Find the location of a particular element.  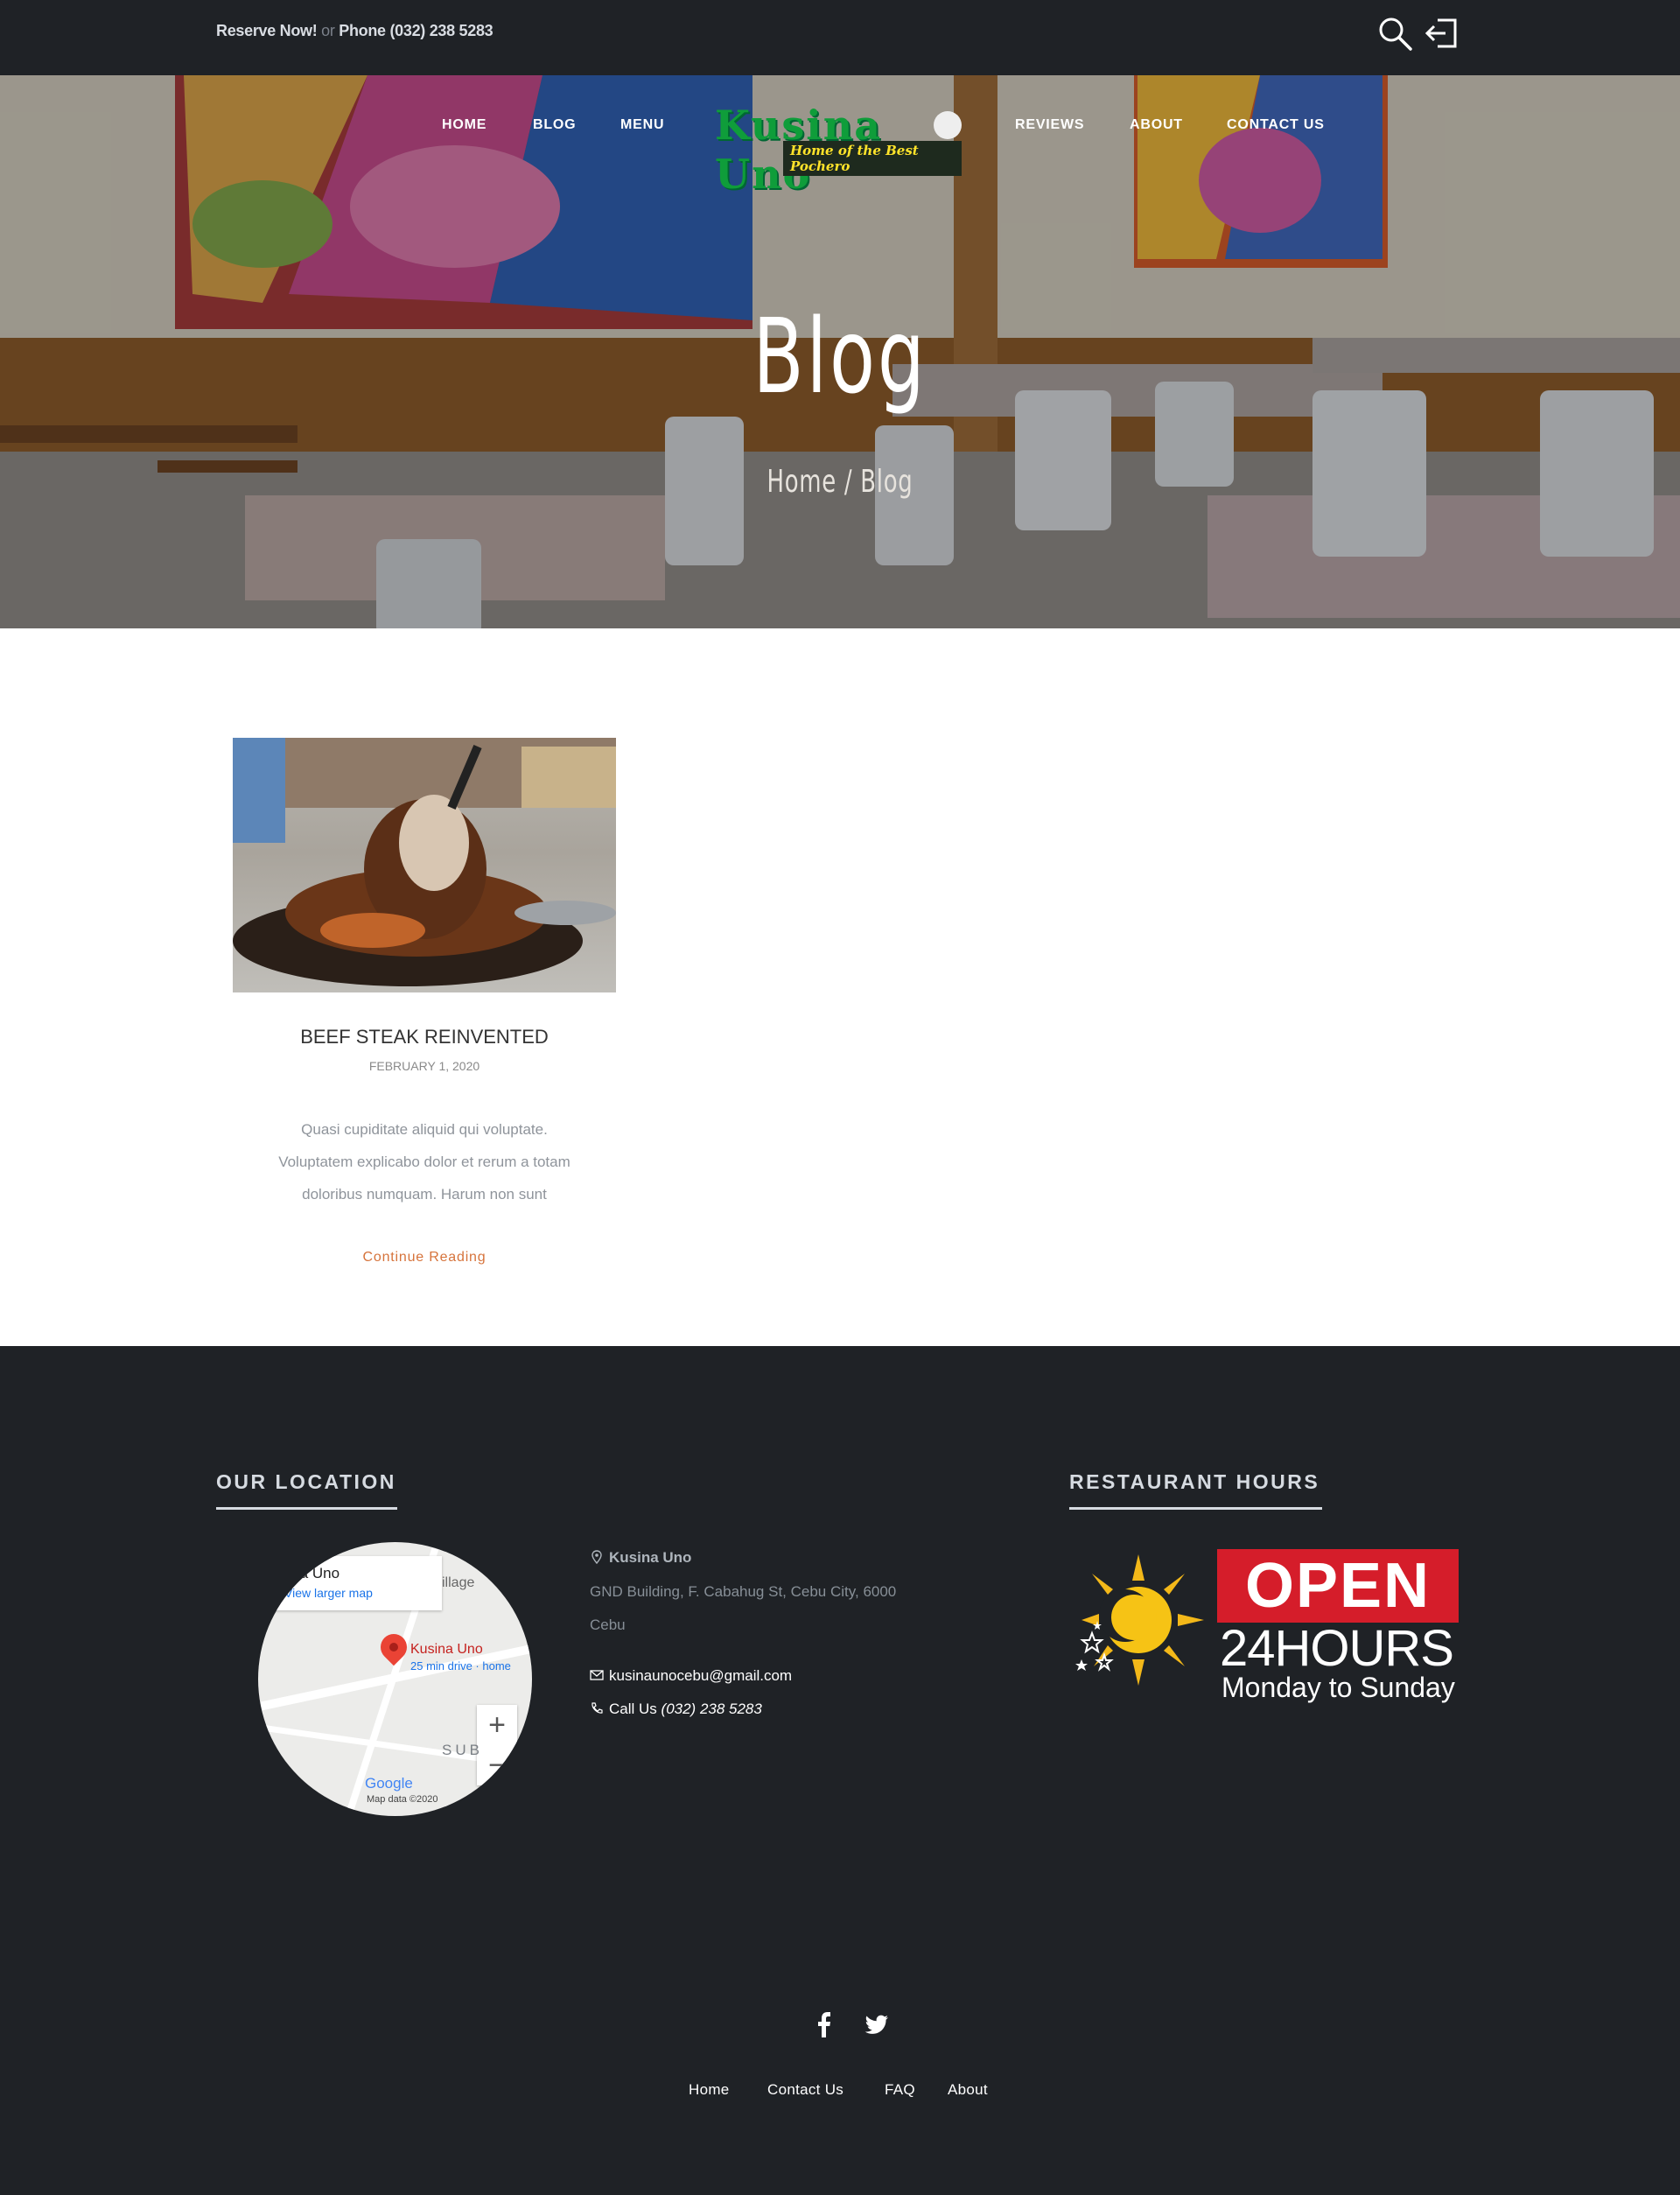

email-text: kusinaunocebu@gmail.com is located at coordinates (700, 1676).